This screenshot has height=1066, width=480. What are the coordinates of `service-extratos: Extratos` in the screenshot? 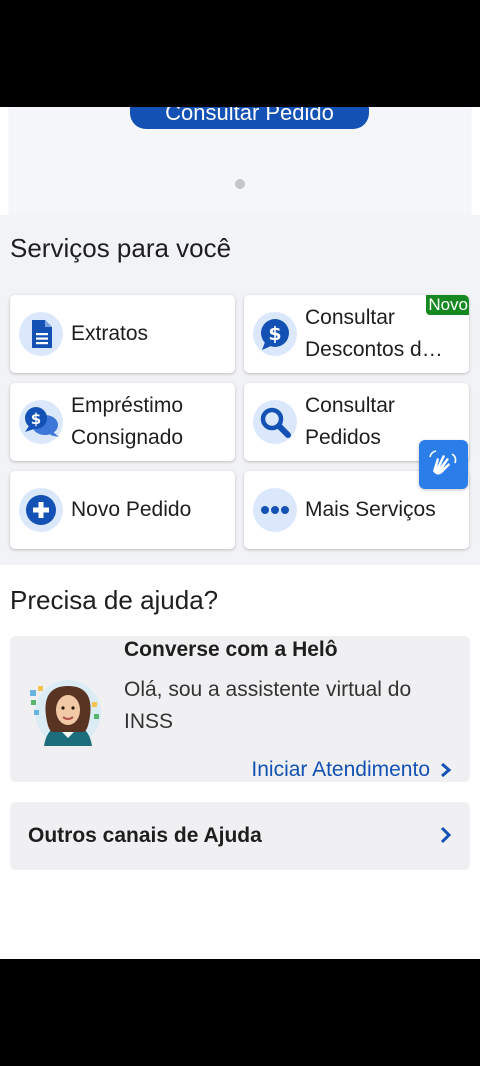 It's located at (122, 334).